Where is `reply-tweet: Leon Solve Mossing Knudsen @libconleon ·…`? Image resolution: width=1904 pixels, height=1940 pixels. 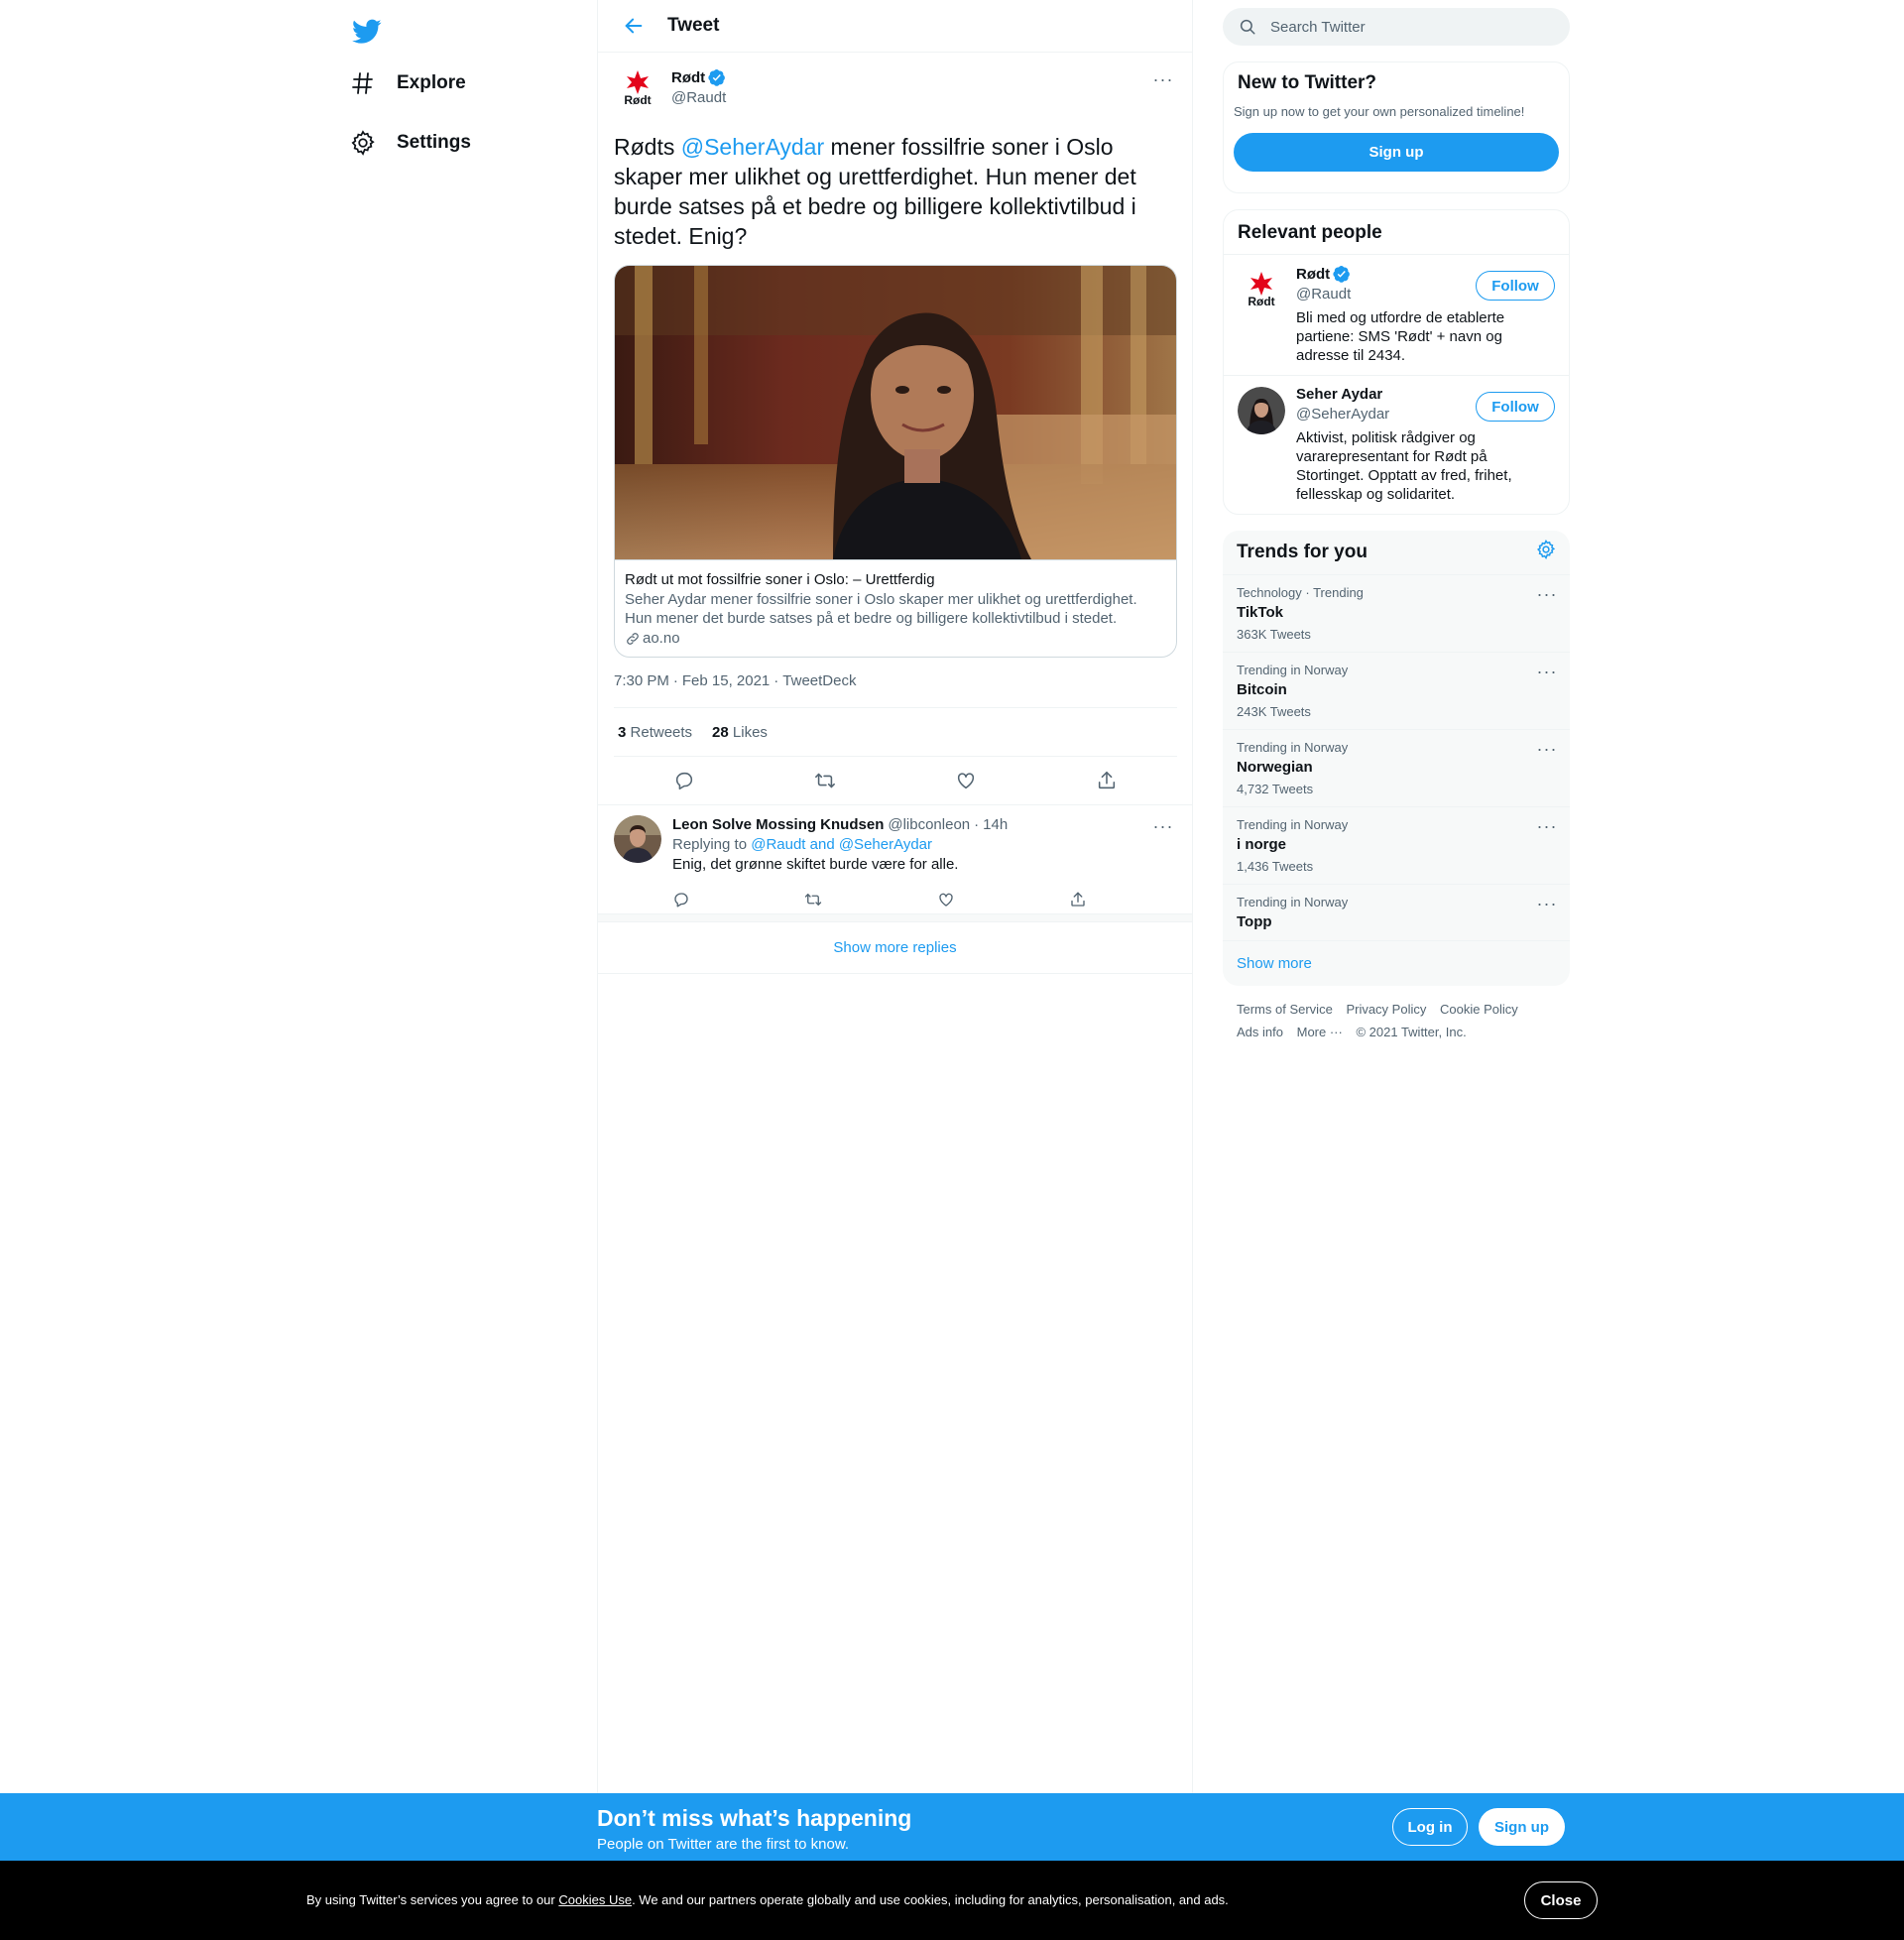 reply-tweet: Leon Solve Mossing Knudsen @libconleon ·… is located at coordinates (895, 859).